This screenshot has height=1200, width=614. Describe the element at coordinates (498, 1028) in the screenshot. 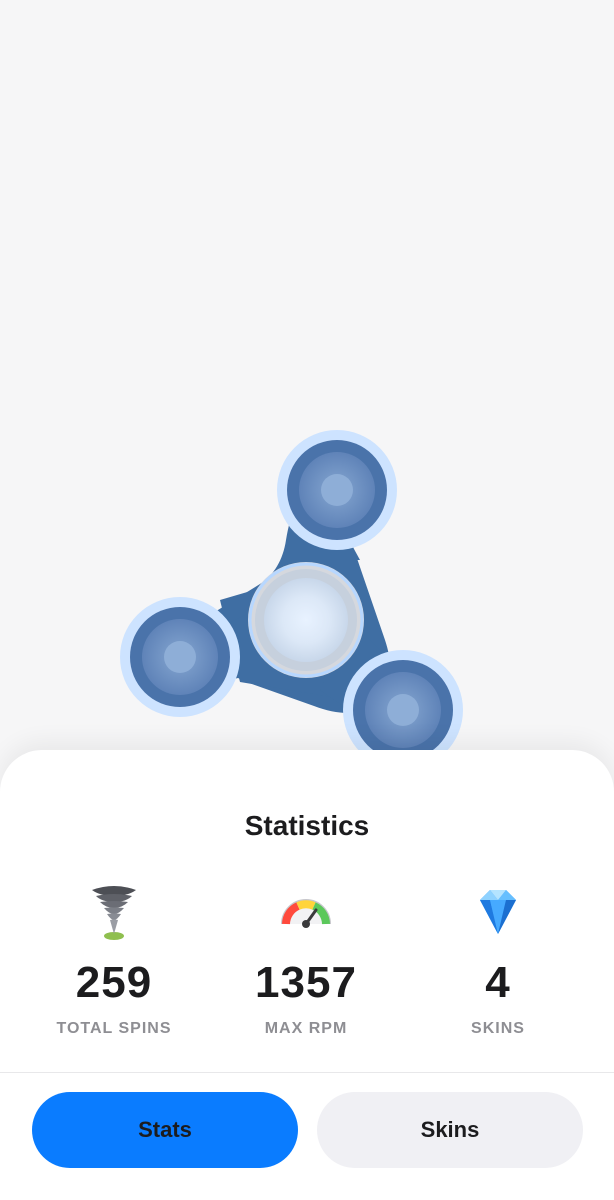

I see `skins-label: SKINS` at that location.